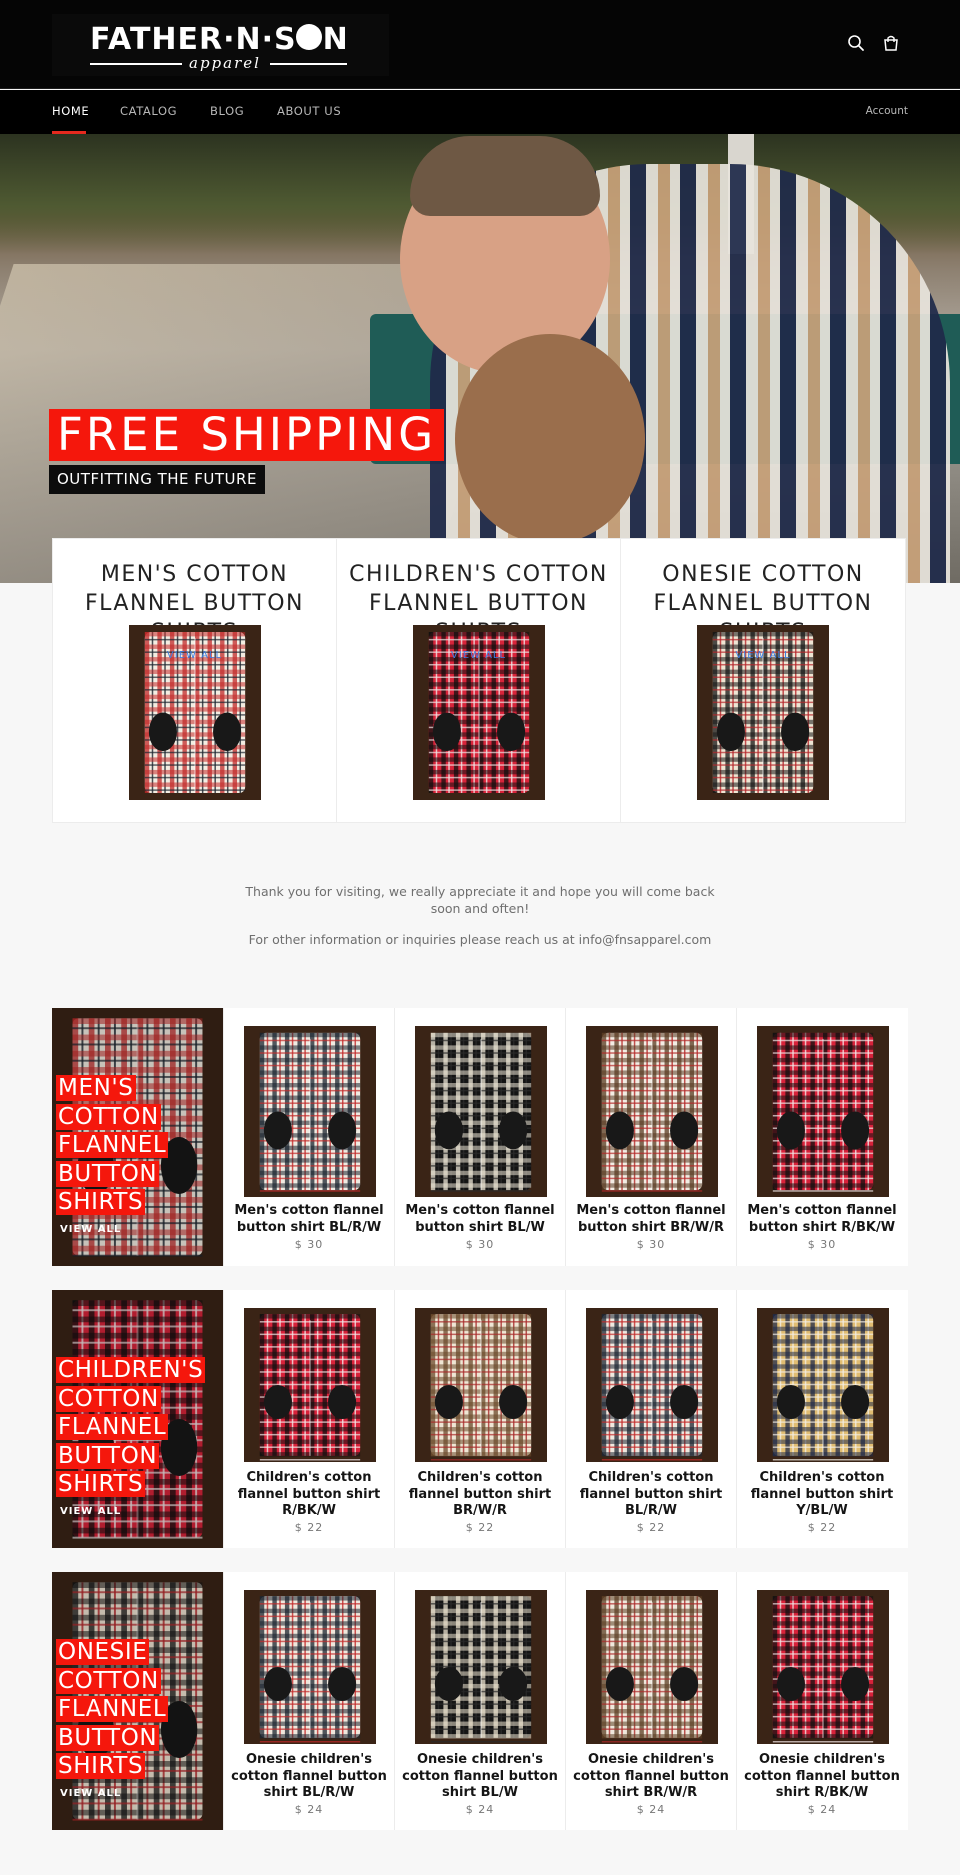 This screenshot has height=1875, width=960. I want to click on nav-blog: BLOG, so click(227, 111).